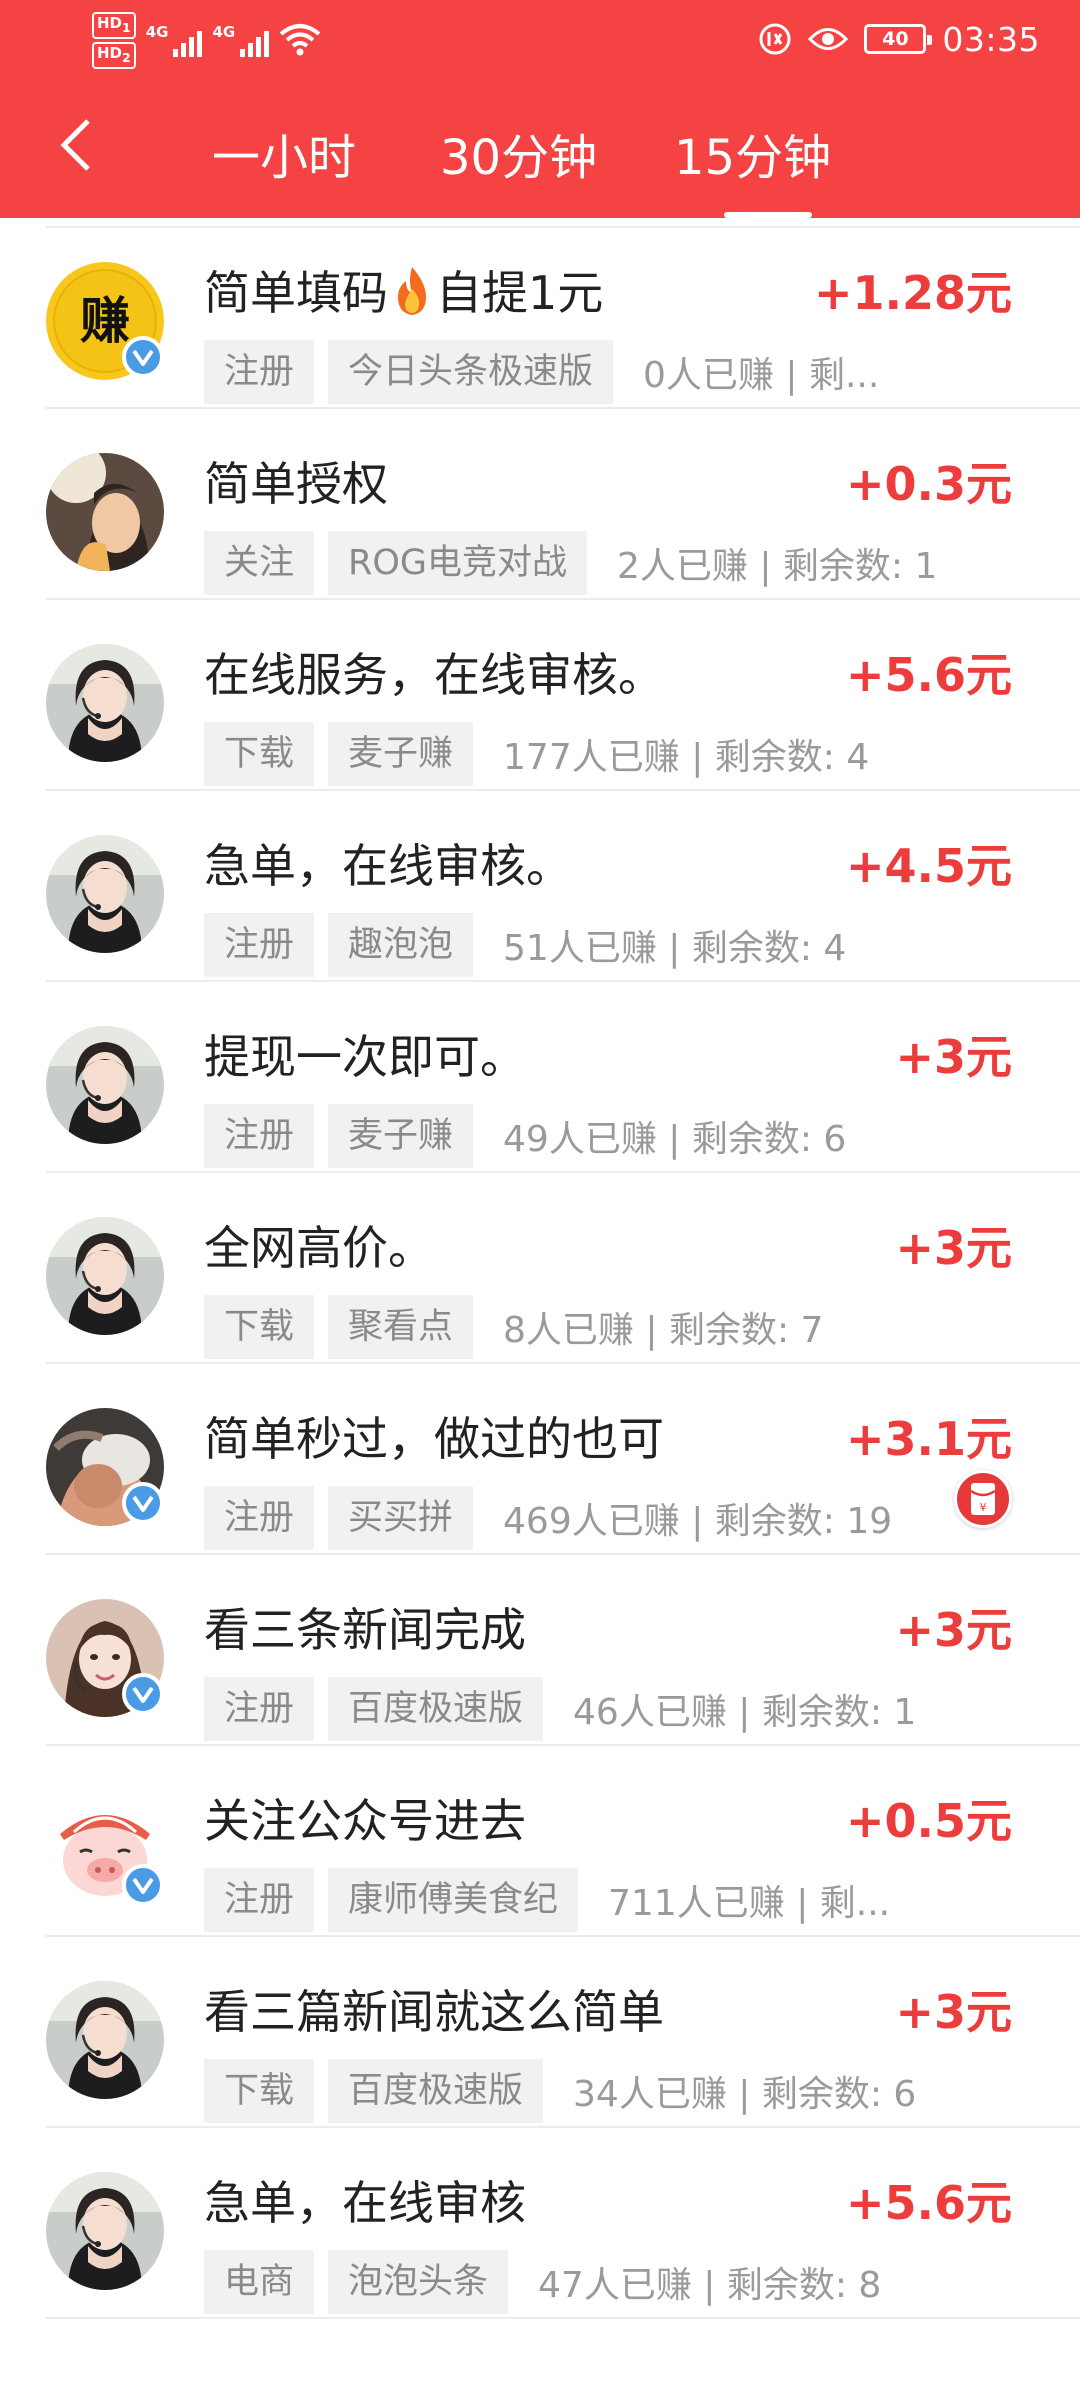  Describe the element at coordinates (663, 1330) in the screenshot. I see `task-stats: 8人已赚 | 剩余数: 7` at that location.